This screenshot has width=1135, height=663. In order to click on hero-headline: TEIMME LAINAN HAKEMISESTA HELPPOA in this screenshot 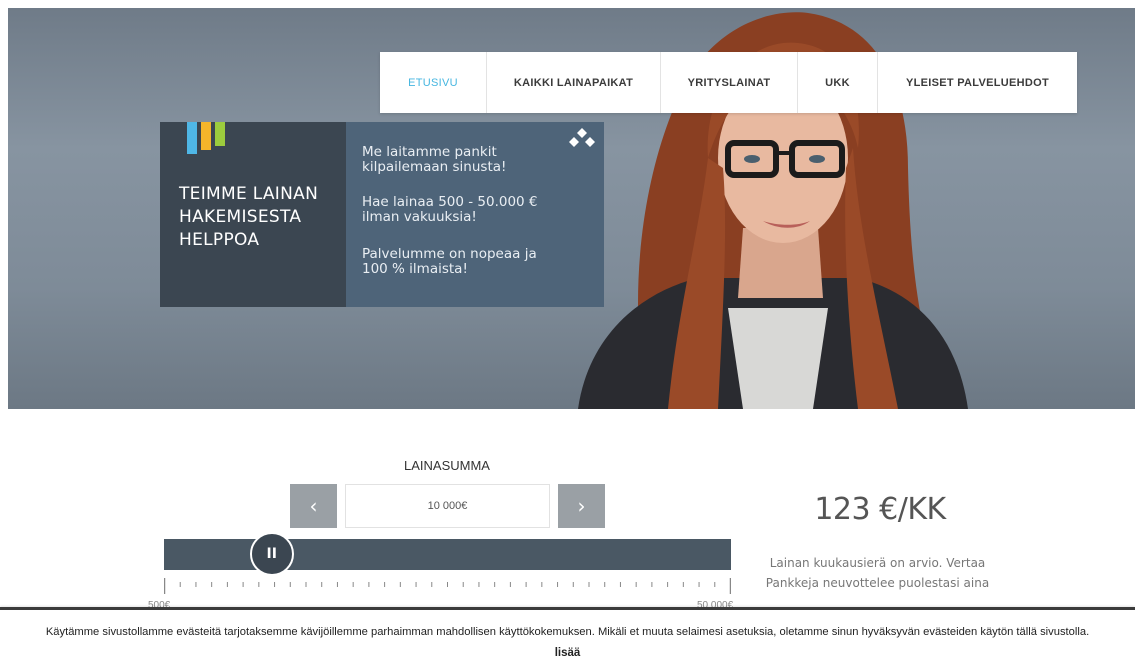, I will do `click(249, 217)`.